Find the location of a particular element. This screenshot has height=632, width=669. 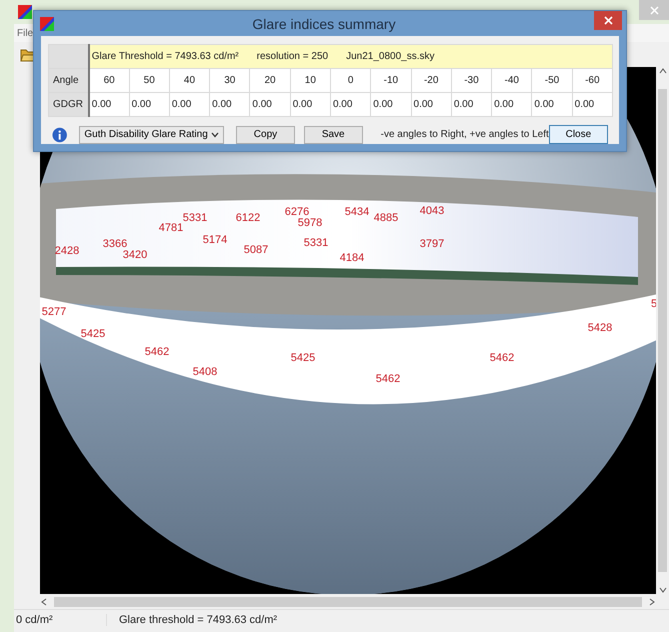

table-cell: 30 is located at coordinates (230, 80).